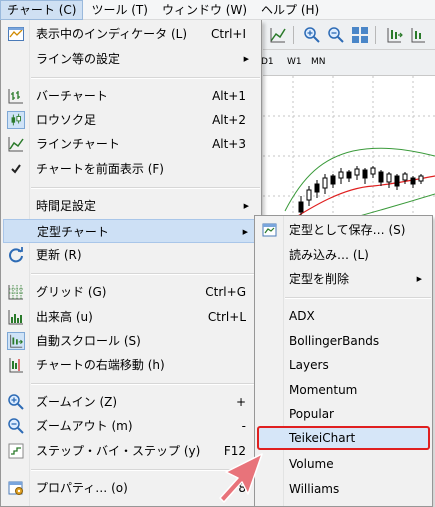 Image resolution: width=435 pixels, height=507 pixels. I want to click on submenu-item-template: Volume, so click(343, 464).